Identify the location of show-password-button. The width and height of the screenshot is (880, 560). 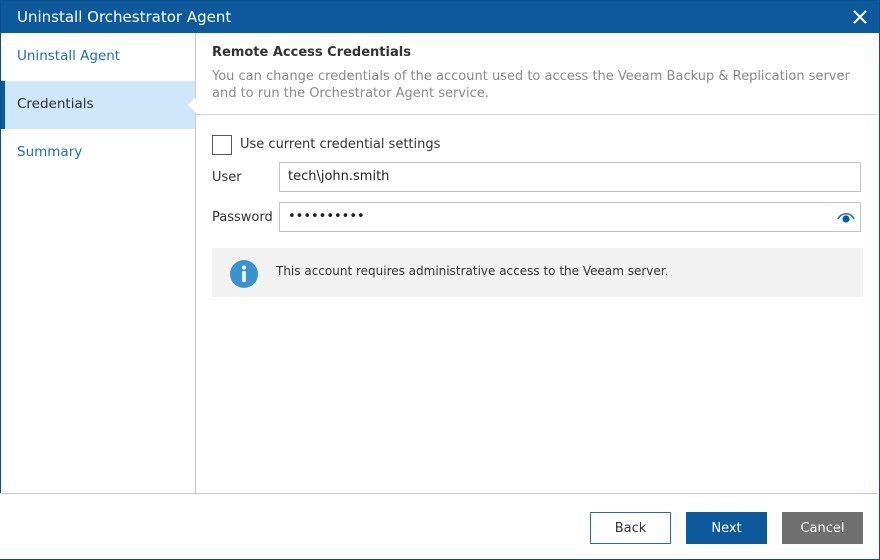
(846, 217).